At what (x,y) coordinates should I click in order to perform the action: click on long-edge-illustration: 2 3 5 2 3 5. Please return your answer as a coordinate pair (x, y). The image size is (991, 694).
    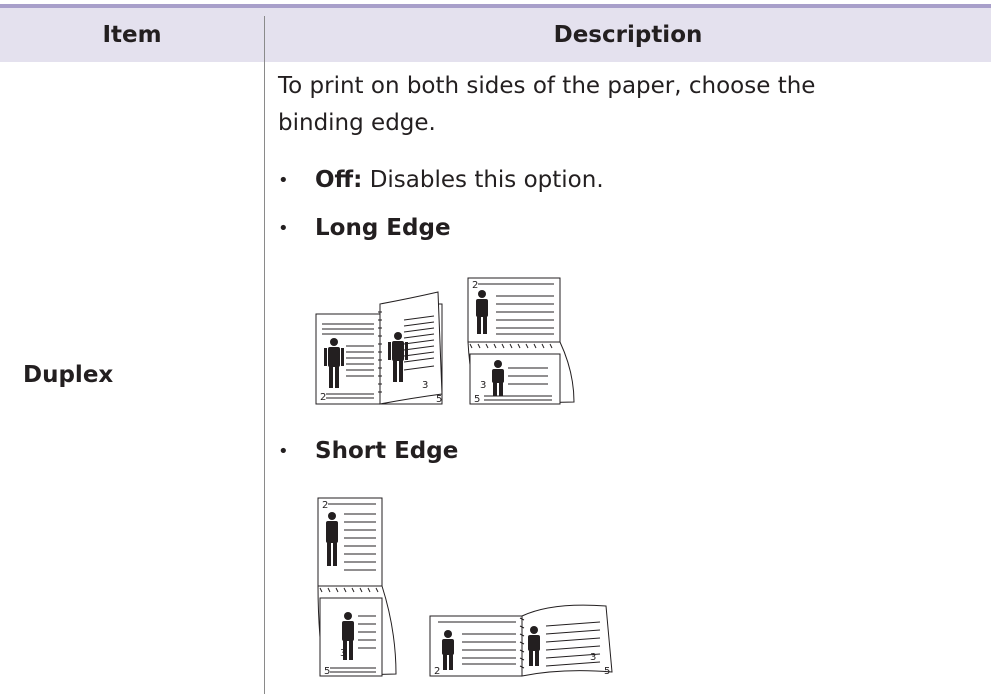
    Looking at the image, I should click on (452, 342).